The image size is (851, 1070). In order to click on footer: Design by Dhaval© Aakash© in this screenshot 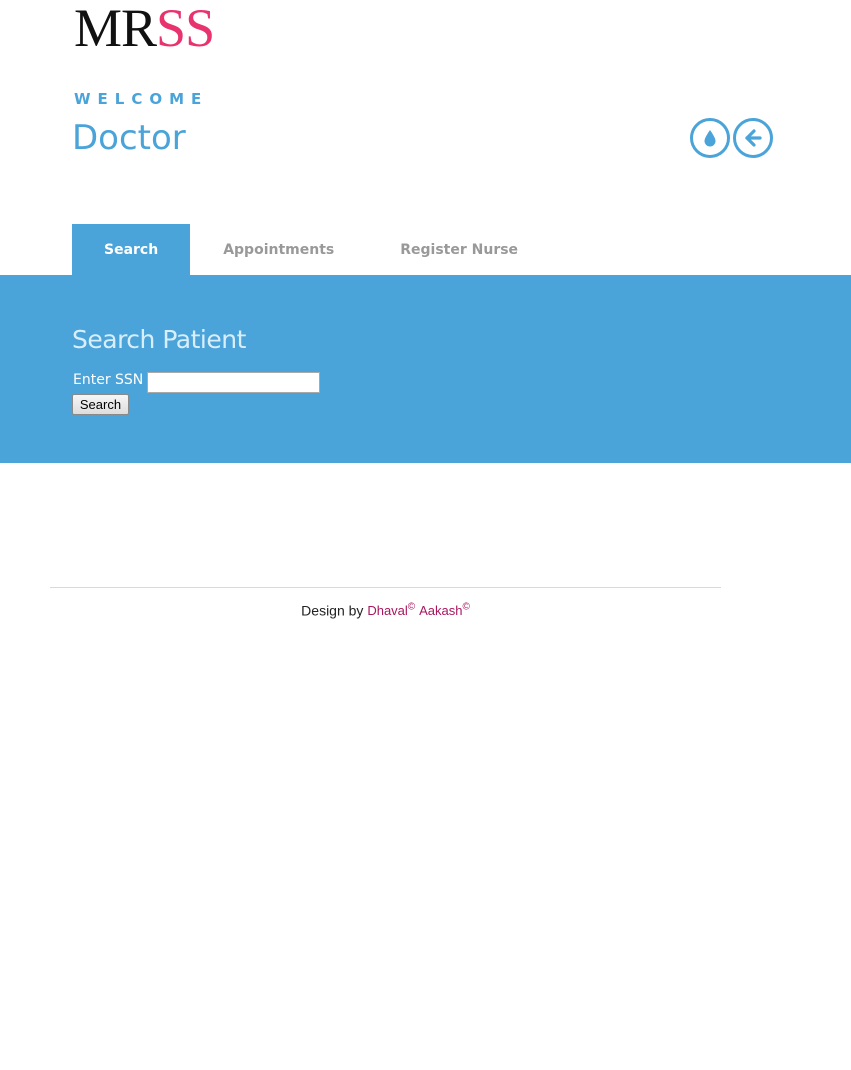, I will do `click(385, 610)`.